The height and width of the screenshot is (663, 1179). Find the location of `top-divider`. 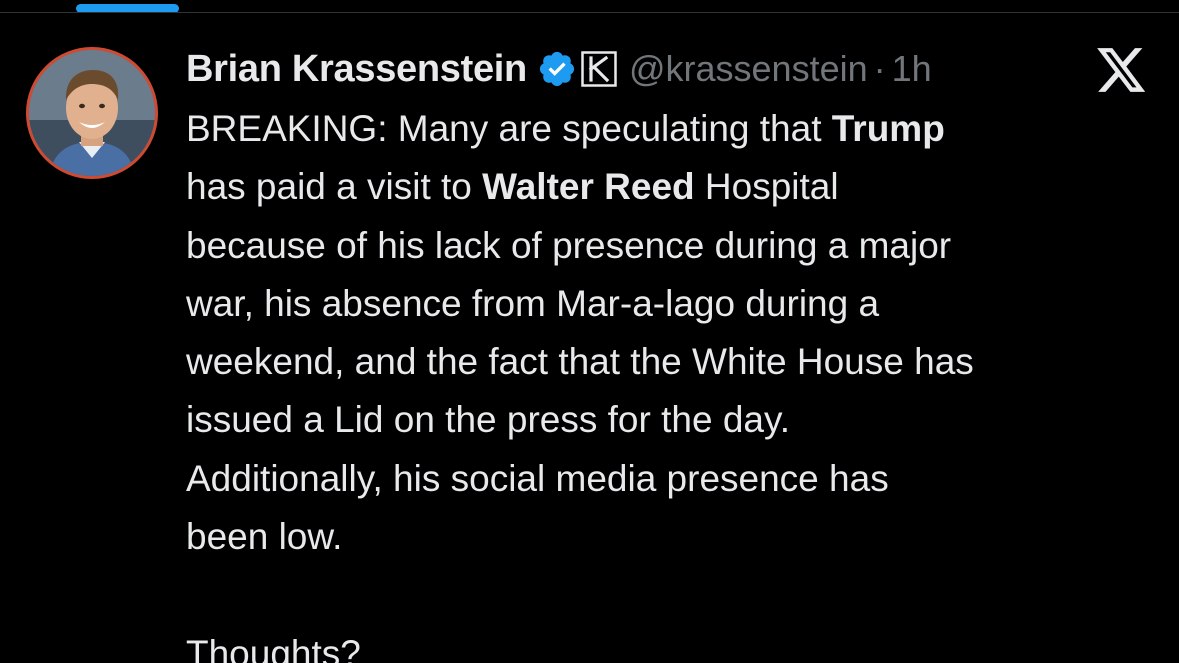

top-divider is located at coordinates (589, 12).